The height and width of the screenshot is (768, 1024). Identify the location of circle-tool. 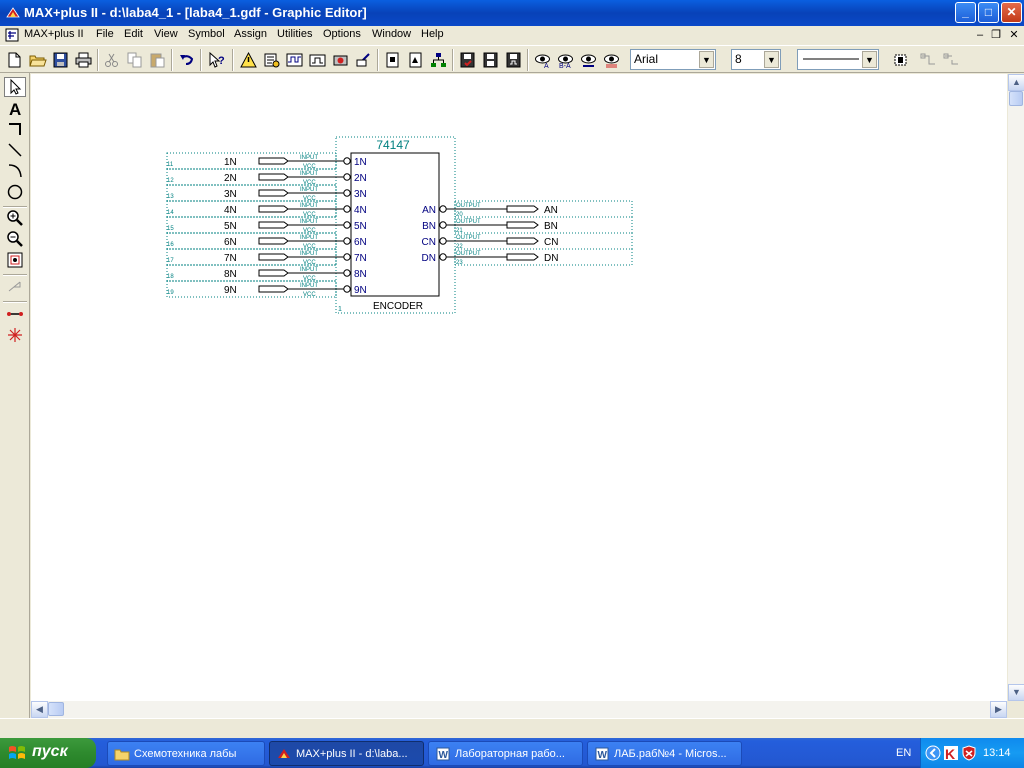
(15, 192).